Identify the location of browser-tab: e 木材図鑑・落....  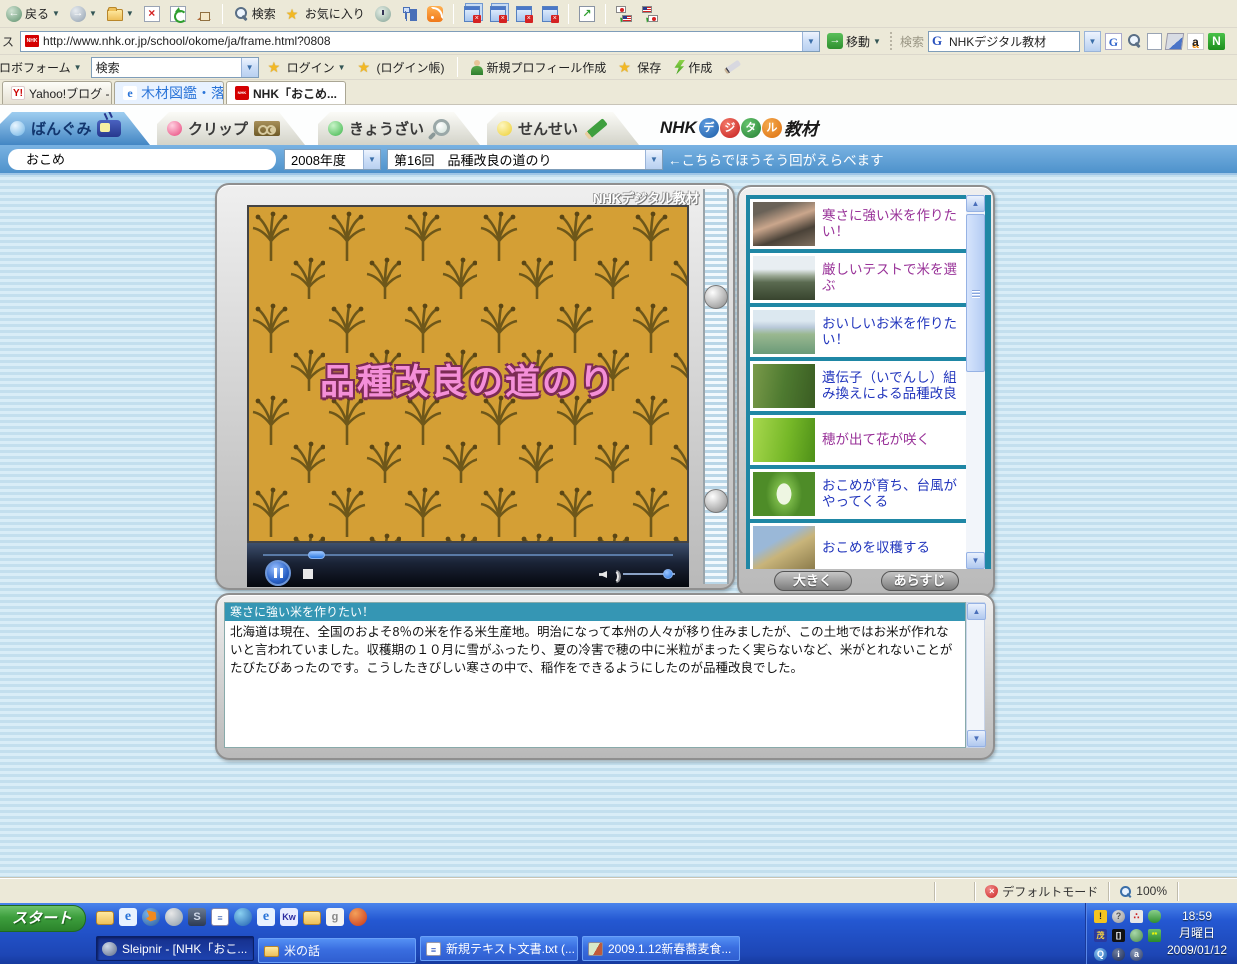
(169, 92).